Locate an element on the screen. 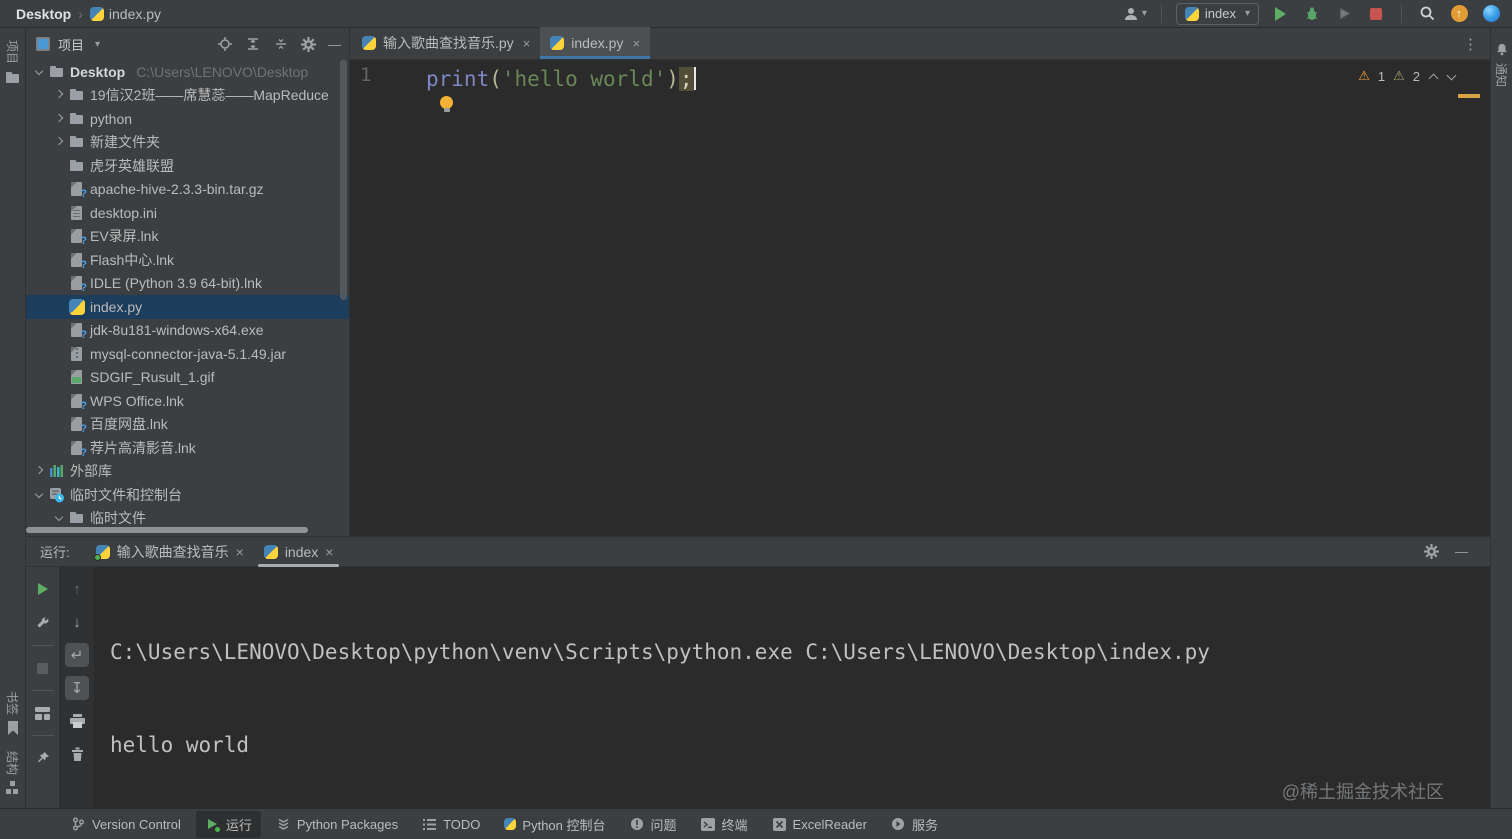 The image size is (1512, 839). search-everywhere-button is located at coordinates (1427, 14).